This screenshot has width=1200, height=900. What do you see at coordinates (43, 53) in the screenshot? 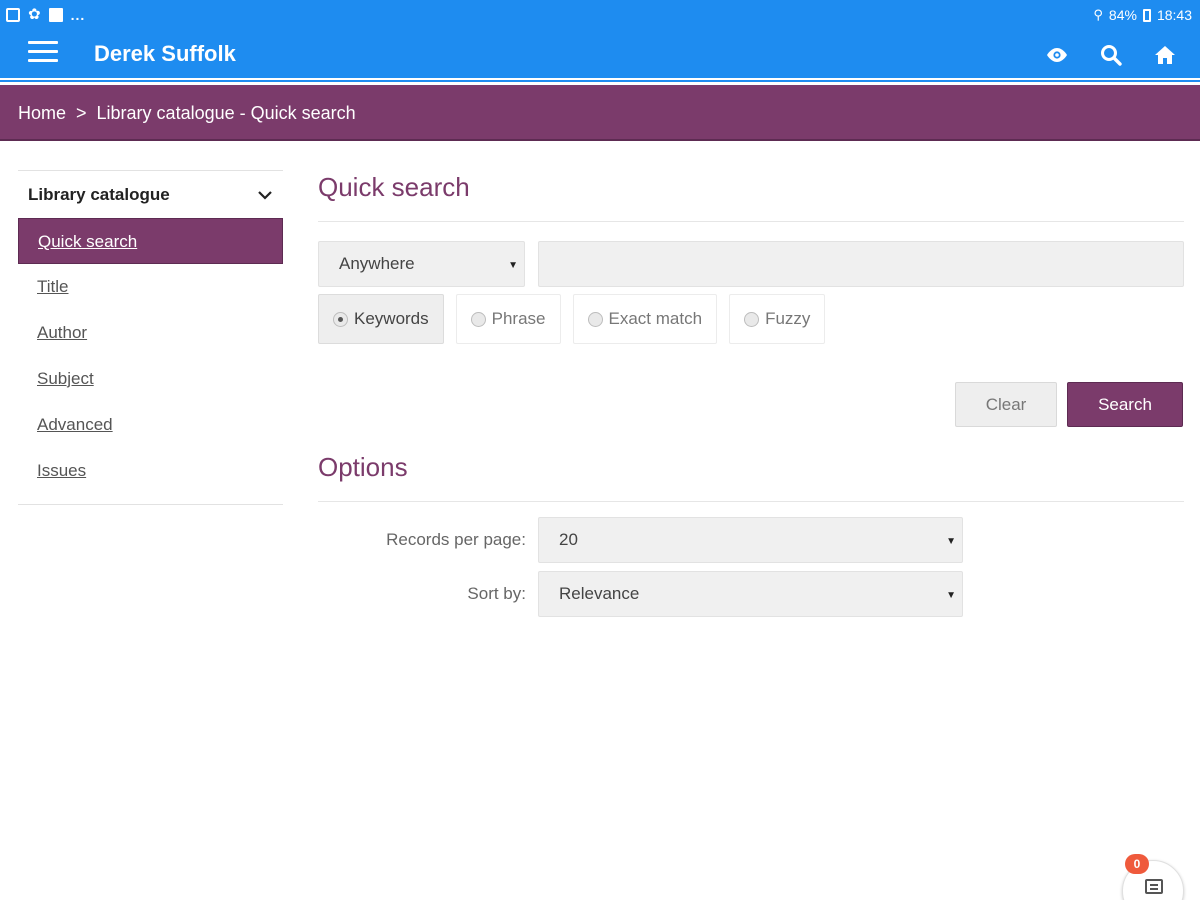
I see `menu-button` at bounding box center [43, 53].